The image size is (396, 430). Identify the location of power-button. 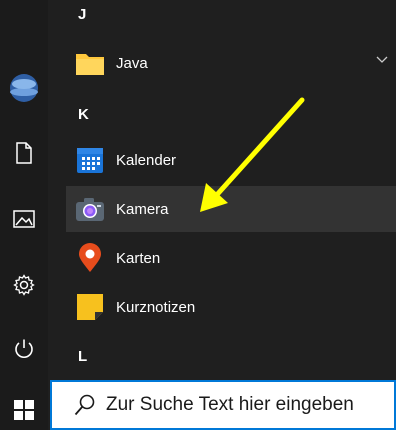
(24, 349).